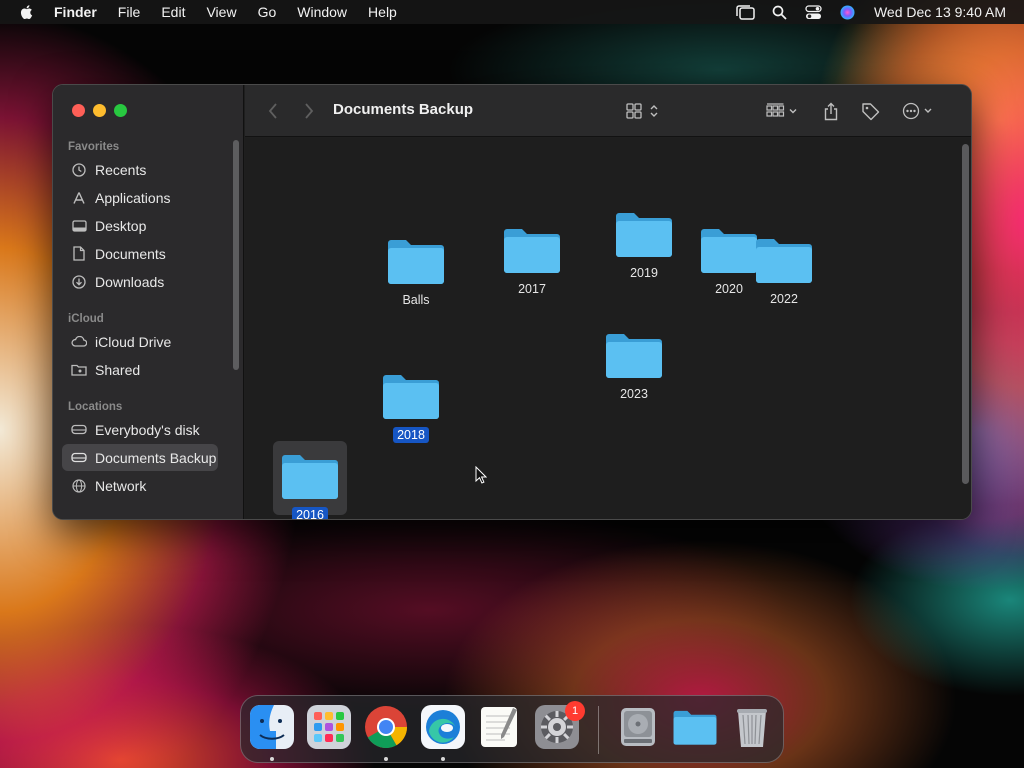 The height and width of the screenshot is (768, 1024). Describe the element at coordinates (133, 197) in the screenshot. I see `sidebar-item-label: Applications` at that location.